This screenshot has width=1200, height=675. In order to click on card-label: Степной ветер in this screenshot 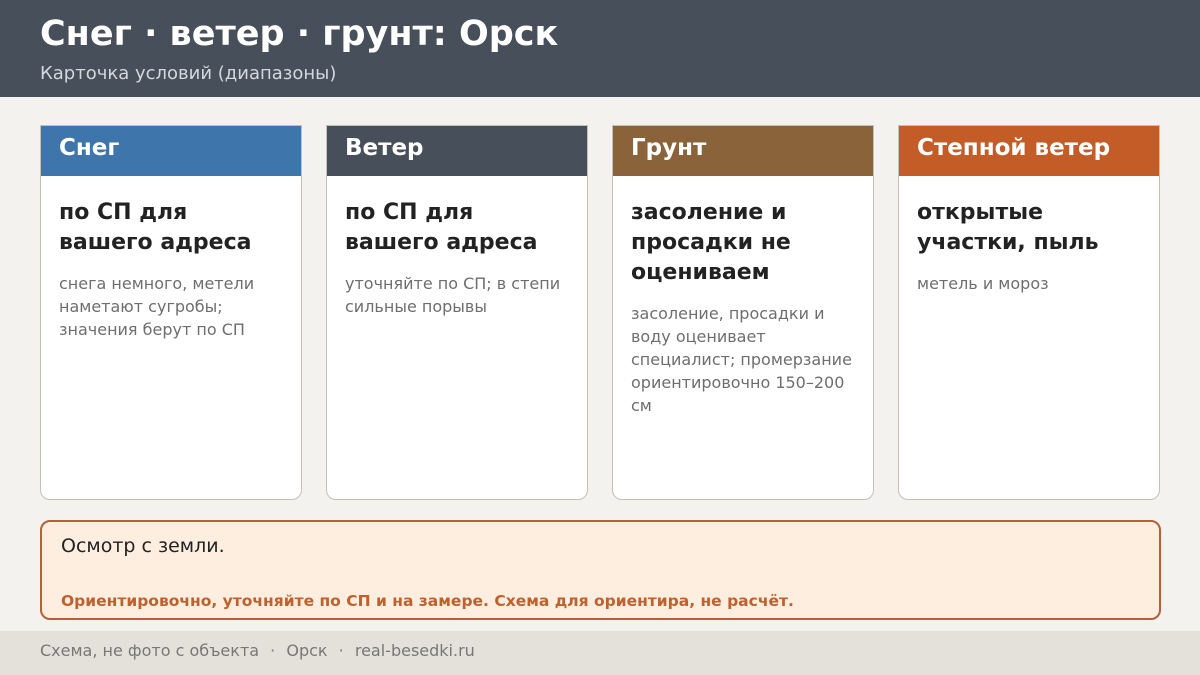, I will do `click(1014, 148)`.